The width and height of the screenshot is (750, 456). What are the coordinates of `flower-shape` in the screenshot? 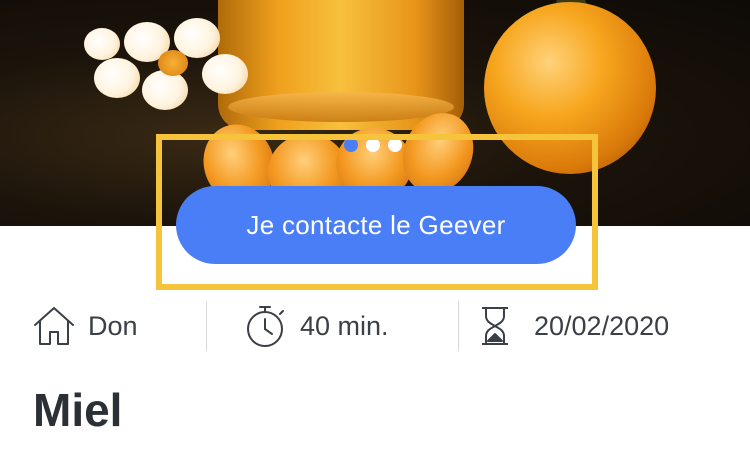 It's located at (174, 64).